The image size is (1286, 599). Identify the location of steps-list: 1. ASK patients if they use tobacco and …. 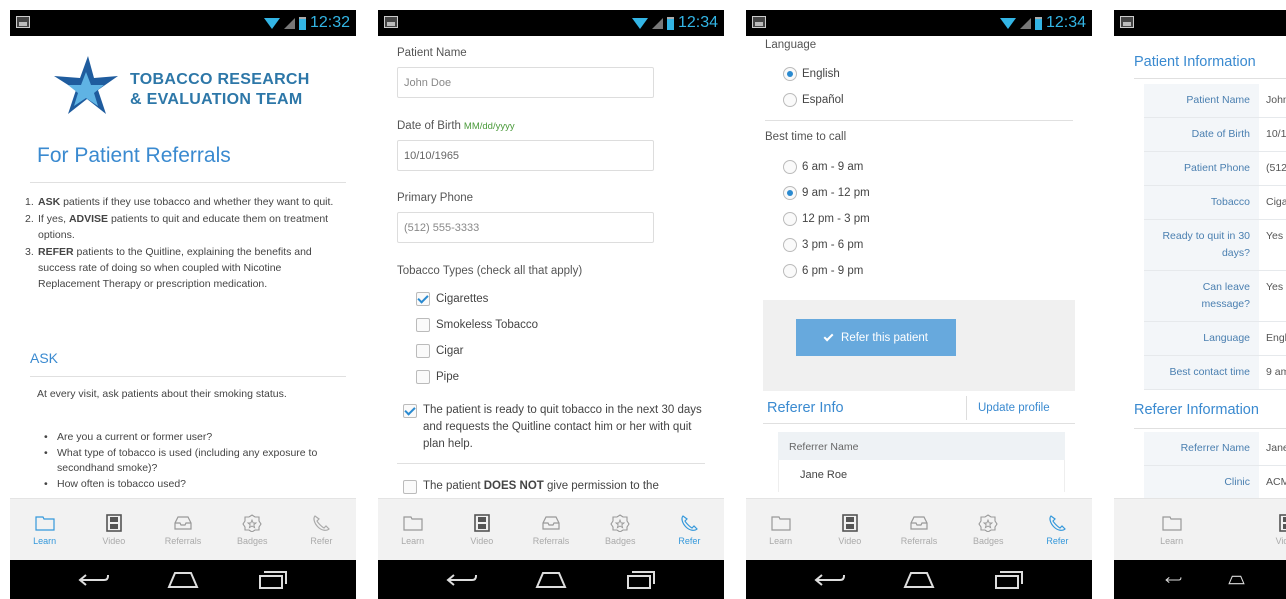
(185, 243).